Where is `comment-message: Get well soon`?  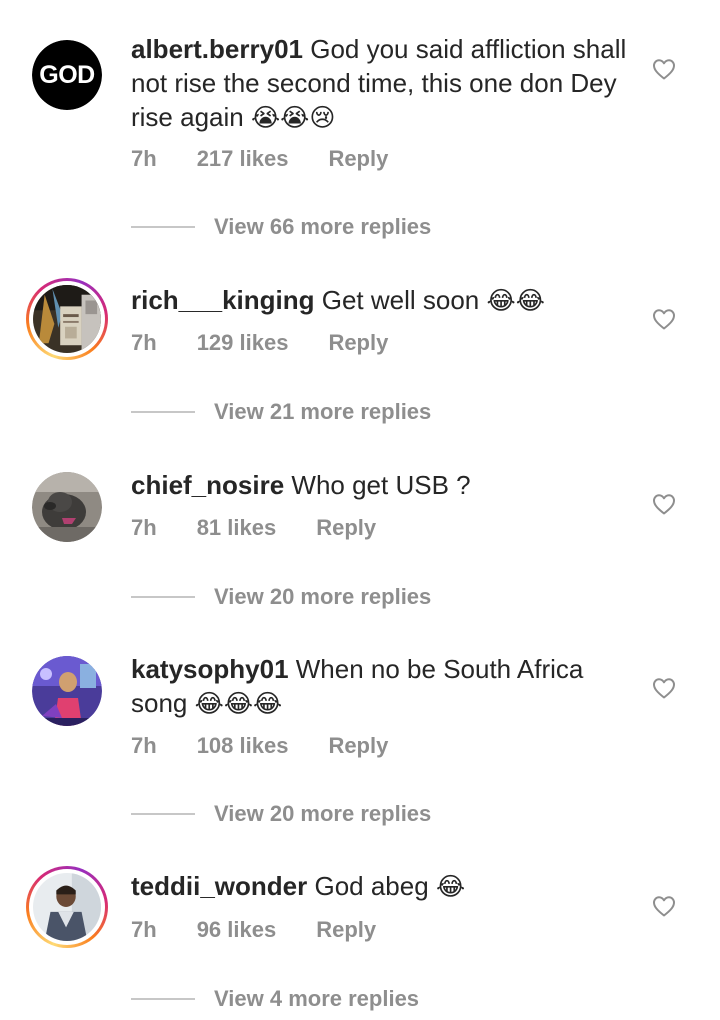
comment-message: Get well soon is located at coordinates (400, 300).